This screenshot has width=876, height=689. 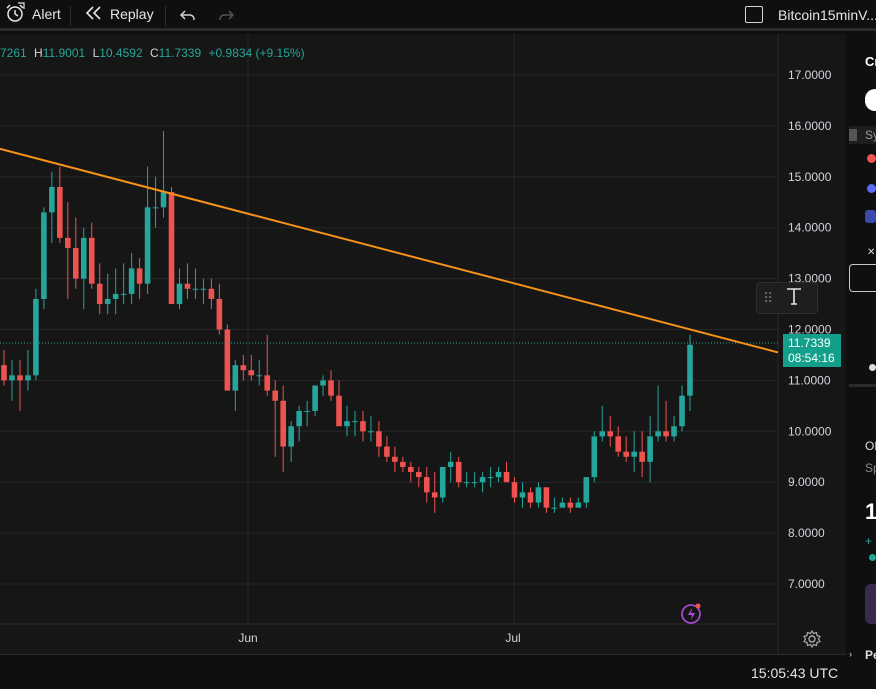 I want to click on promo-card, so click(x=870, y=604).